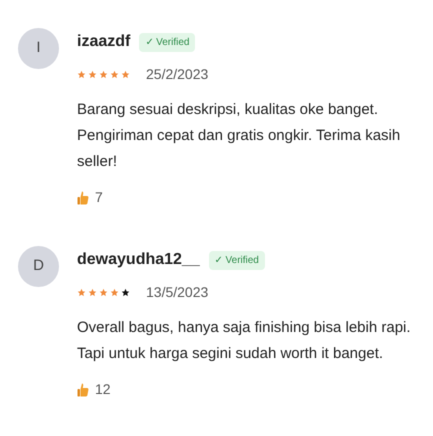  Describe the element at coordinates (177, 74) in the screenshot. I see `review-date: 25/2/2023` at that location.